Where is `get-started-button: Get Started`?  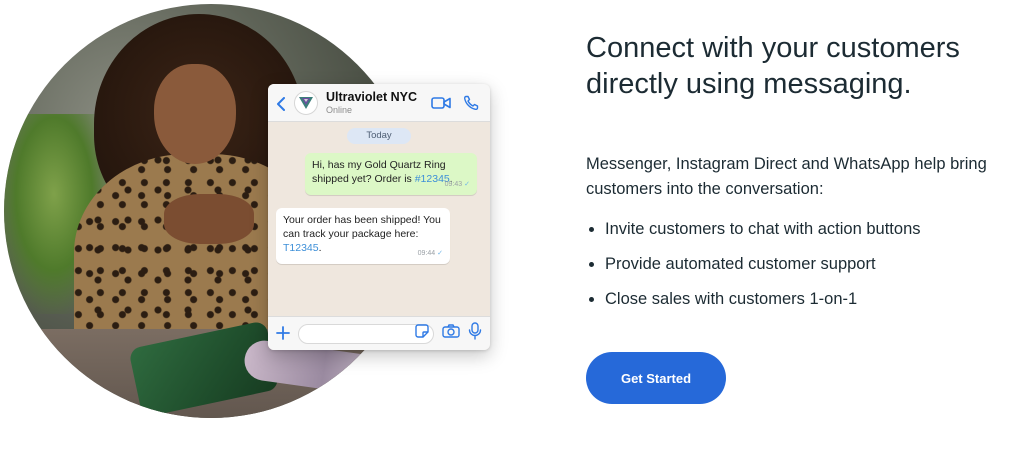 get-started-button: Get Started is located at coordinates (656, 378).